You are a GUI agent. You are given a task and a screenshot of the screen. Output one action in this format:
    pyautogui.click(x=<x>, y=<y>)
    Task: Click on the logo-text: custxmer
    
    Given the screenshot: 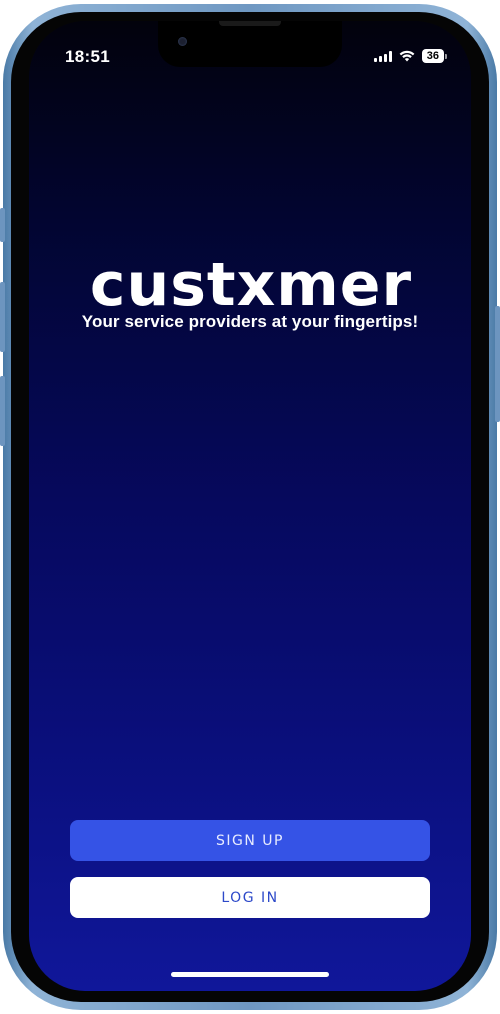 What is the action you would take?
    pyautogui.click(x=251, y=287)
    